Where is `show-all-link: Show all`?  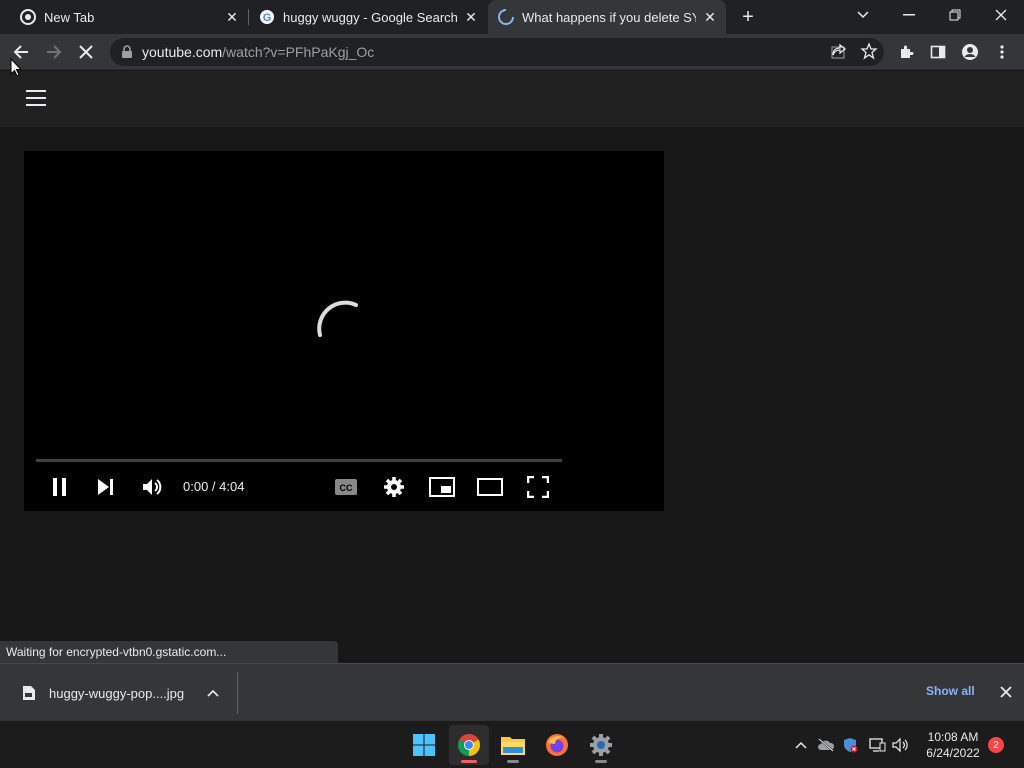
show-all-link: Show all is located at coordinates (950, 691).